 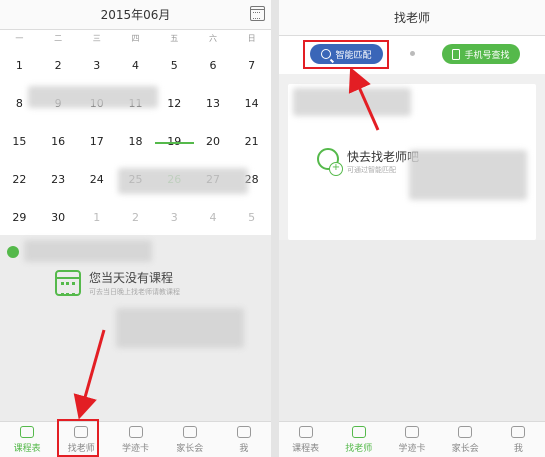 I want to click on weekday-label: 三, so click(x=96, y=38).